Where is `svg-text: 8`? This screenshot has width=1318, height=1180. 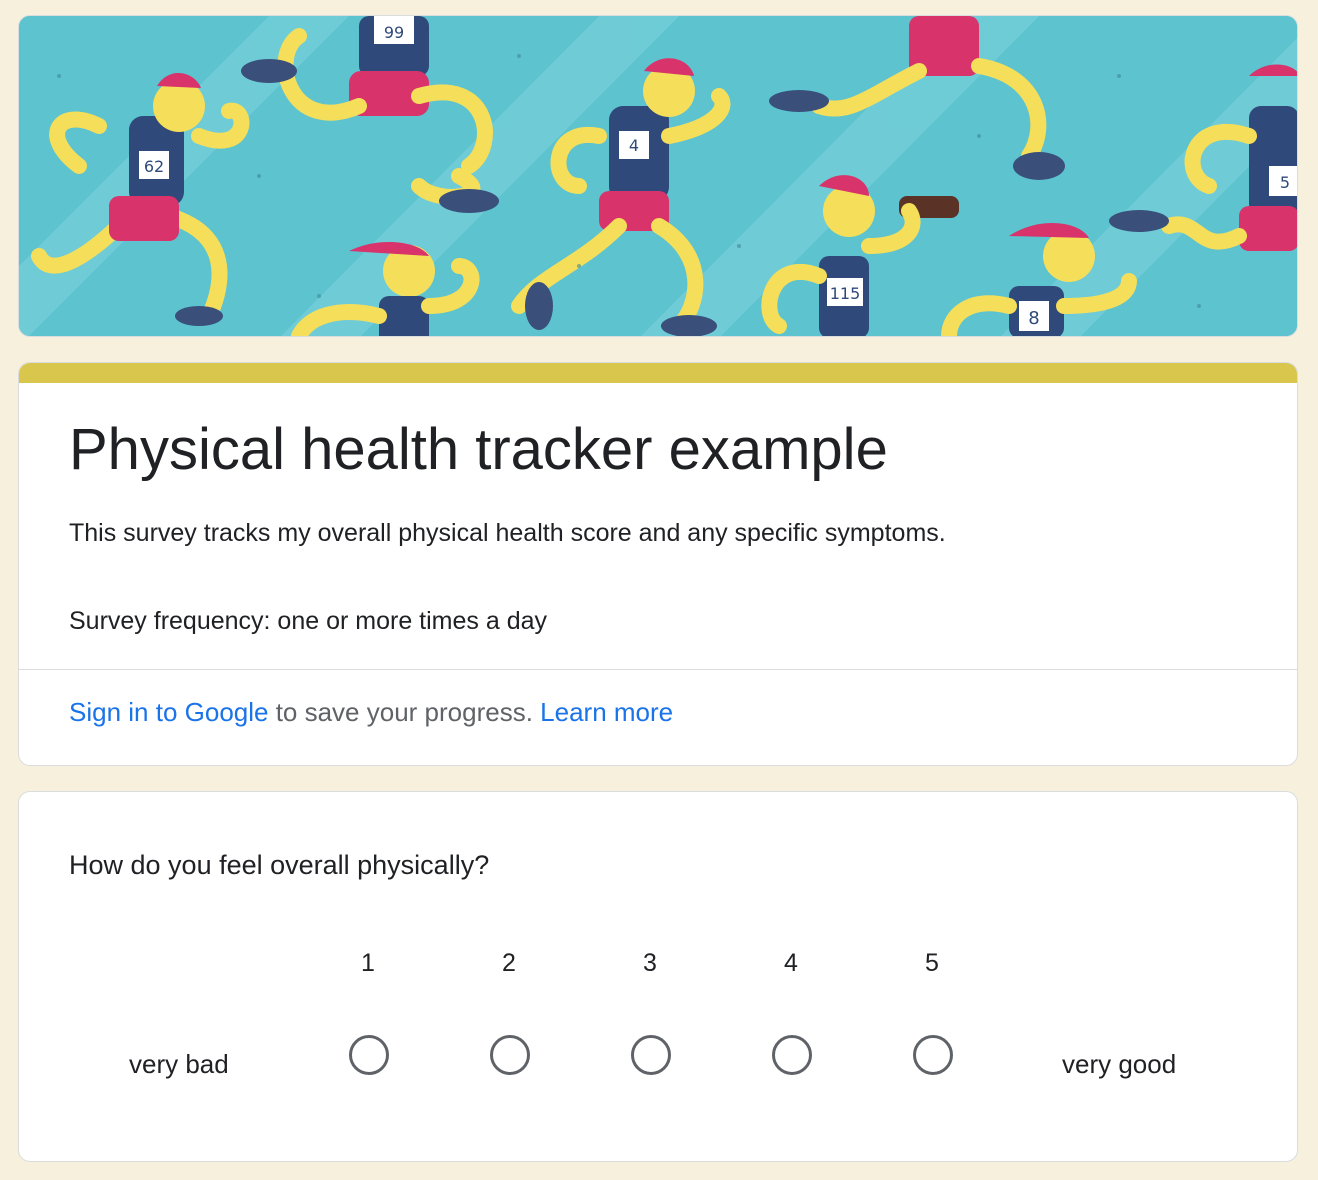 svg-text: 8 is located at coordinates (1033, 318).